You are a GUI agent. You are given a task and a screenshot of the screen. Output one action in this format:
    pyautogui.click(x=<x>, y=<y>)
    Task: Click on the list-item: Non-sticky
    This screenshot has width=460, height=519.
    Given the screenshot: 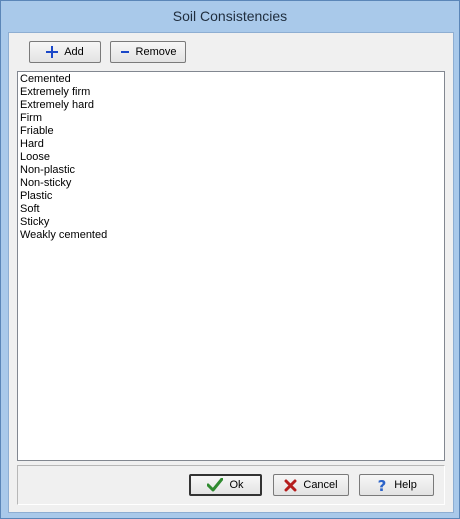 What is the action you would take?
    pyautogui.click(x=231, y=183)
    